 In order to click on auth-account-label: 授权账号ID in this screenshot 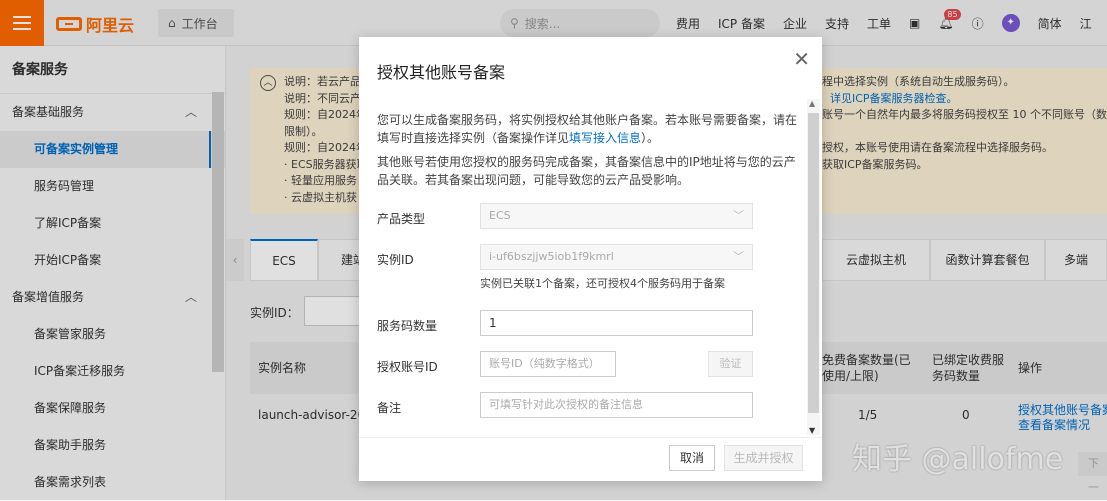, I will do `click(407, 367)`.